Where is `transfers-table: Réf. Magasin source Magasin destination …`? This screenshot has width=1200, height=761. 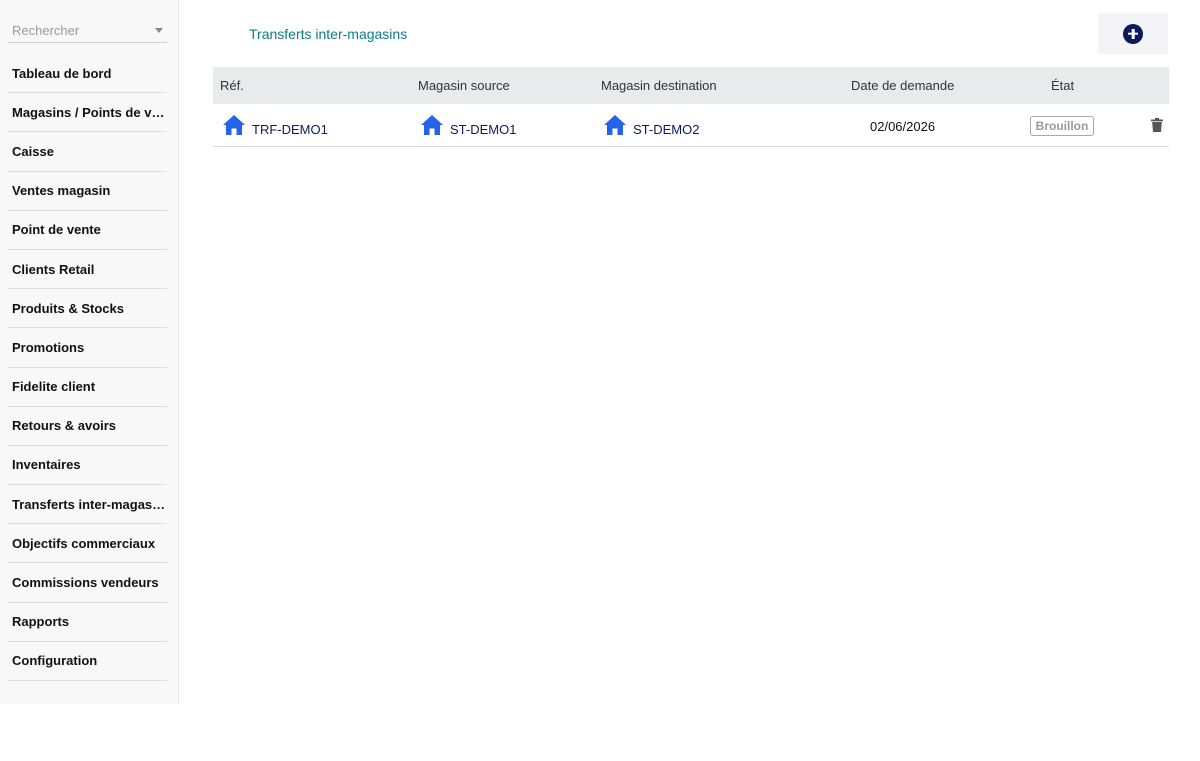
transfers-table: Réf. Magasin source Magasin destination … is located at coordinates (691, 107).